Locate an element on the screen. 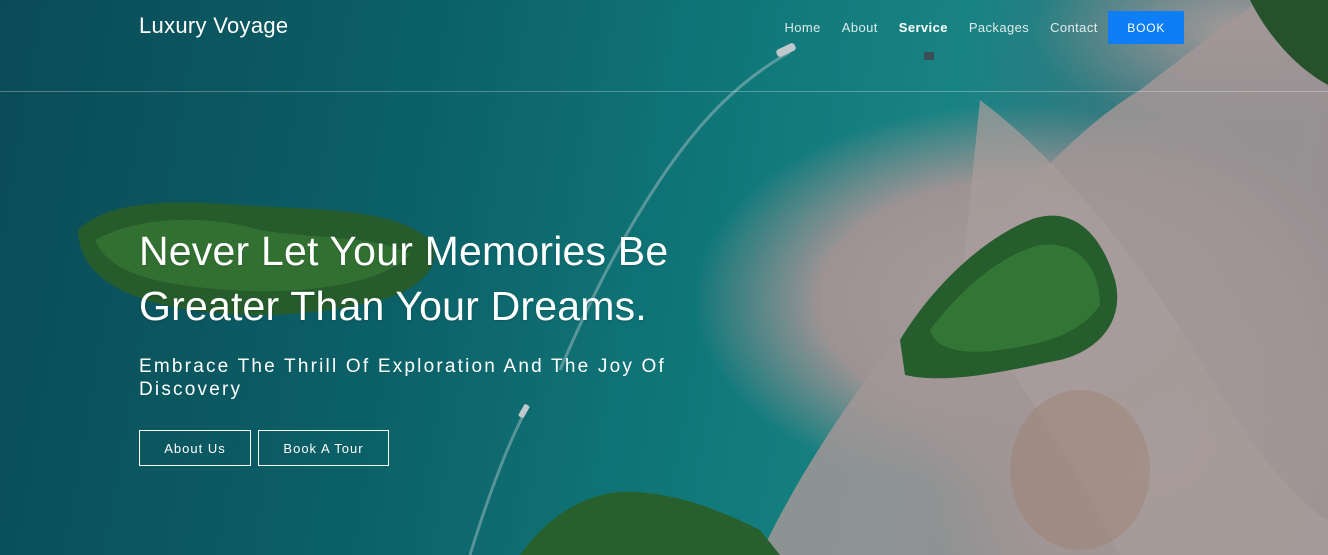 Image resolution: width=1328 pixels, height=555 pixels. nav-link-packages: Packages is located at coordinates (998, 27).